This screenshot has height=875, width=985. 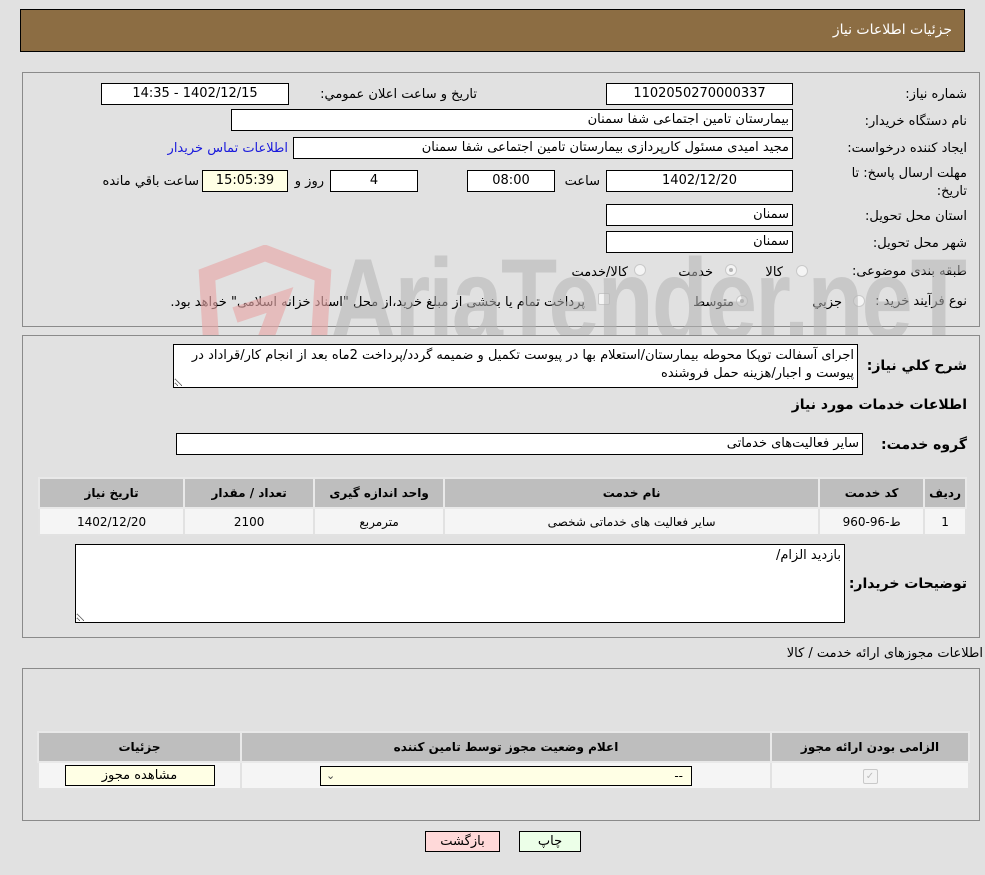 I want to click on back-button: بازگشت, so click(x=462, y=841).